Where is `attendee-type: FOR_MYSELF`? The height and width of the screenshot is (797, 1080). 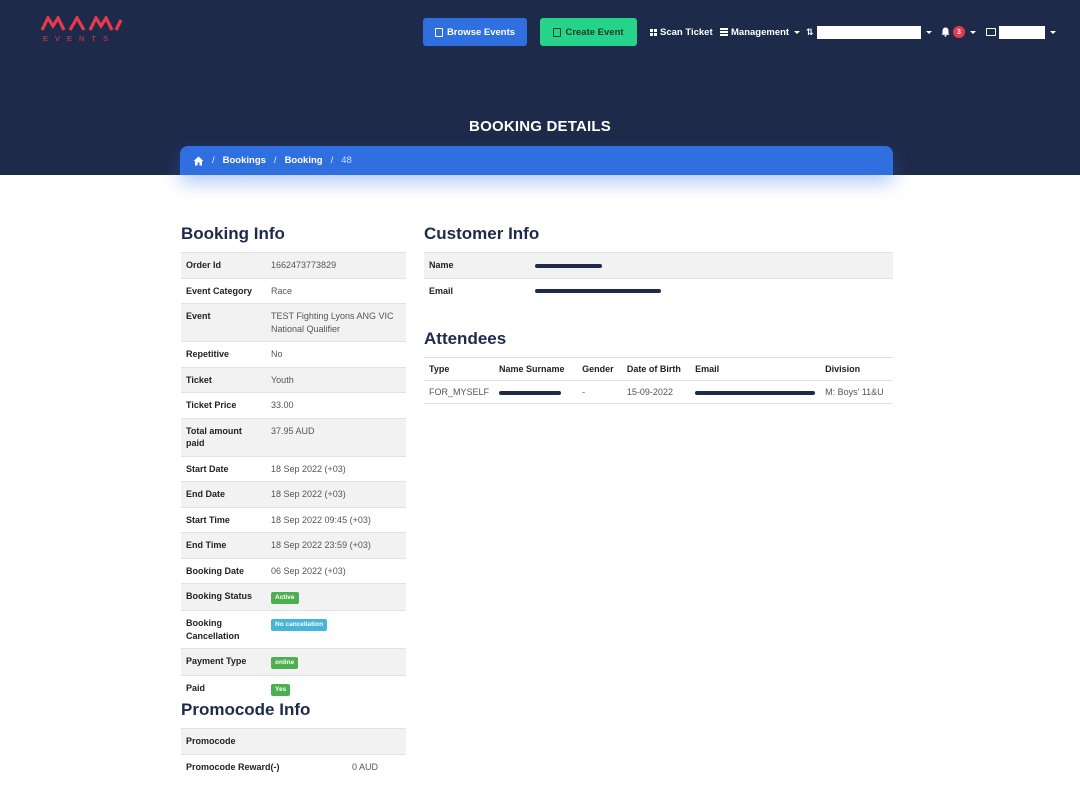
attendee-type: FOR_MYSELF is located at coordinates (459, 392).